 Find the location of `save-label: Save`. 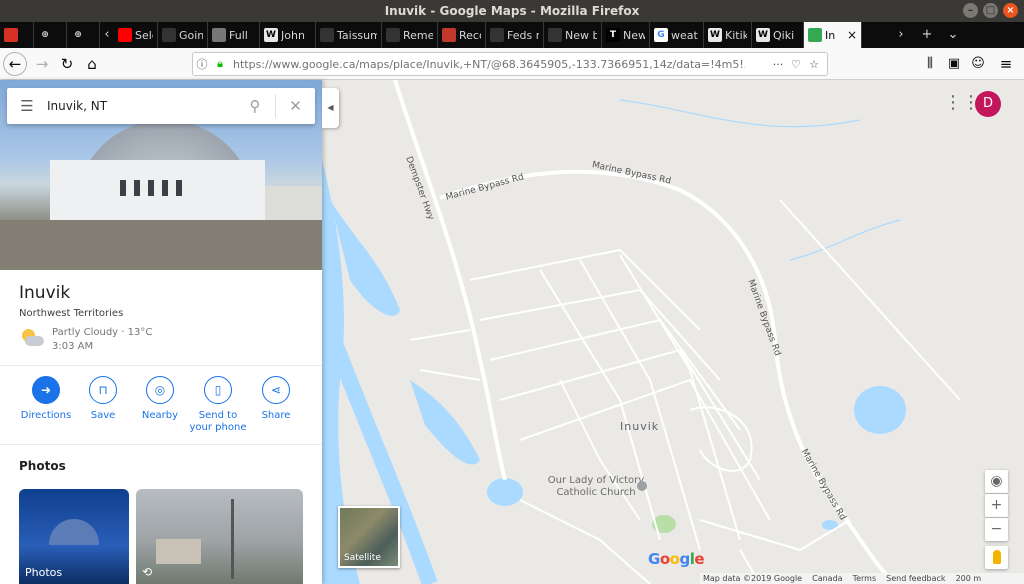

save-label: Save is located at coordinates (103, 415).